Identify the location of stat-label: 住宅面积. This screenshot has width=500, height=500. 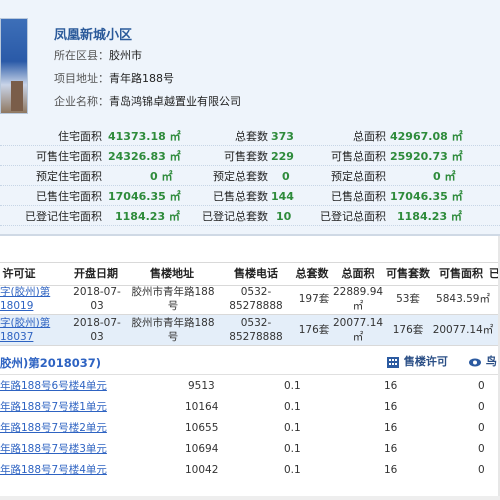
(80, 136).